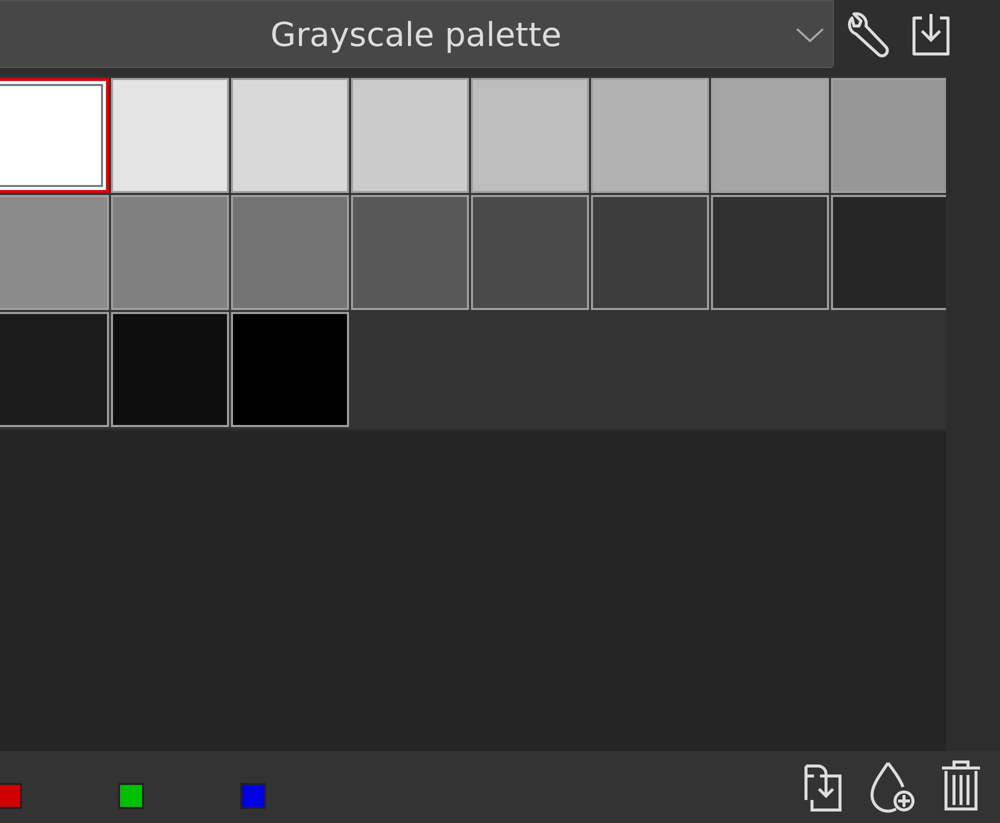 The width and height of the screenshot is (1000, 823). Describe the element at coordinates (892, 787) in the screenshot. I see `droplet-plus-icon` at that location.